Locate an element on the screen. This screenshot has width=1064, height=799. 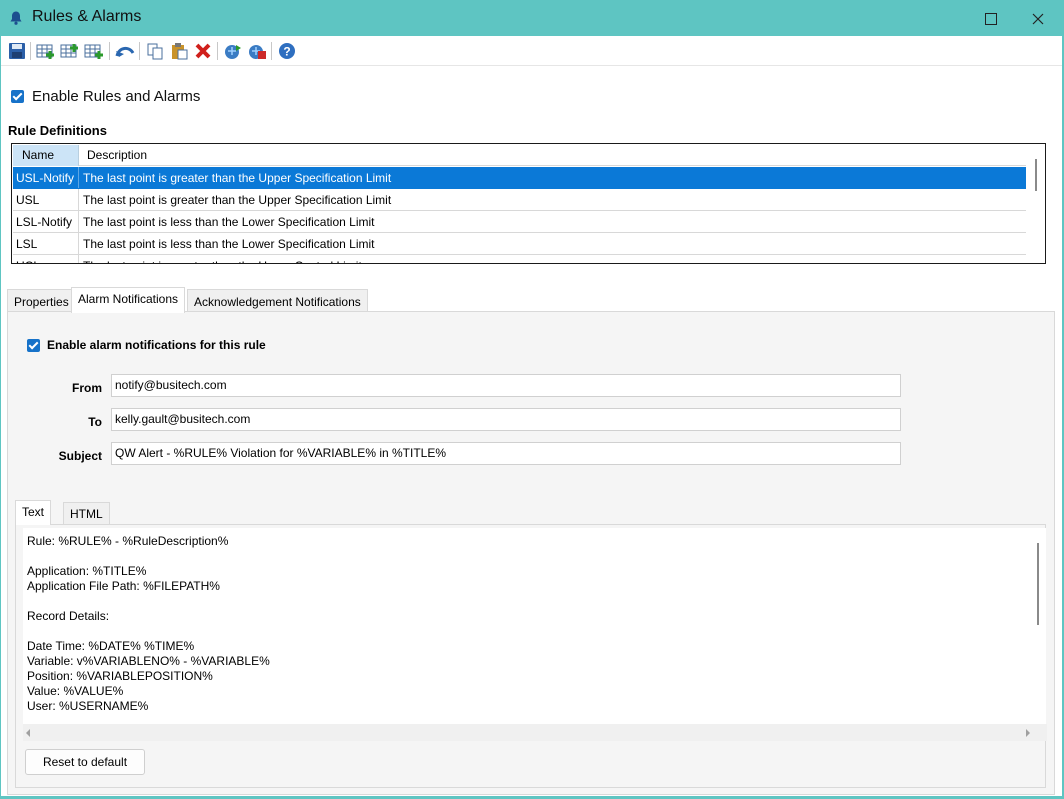
enable-rules-label: Enable Rules and Alarms is located at coordinates (116, 96).